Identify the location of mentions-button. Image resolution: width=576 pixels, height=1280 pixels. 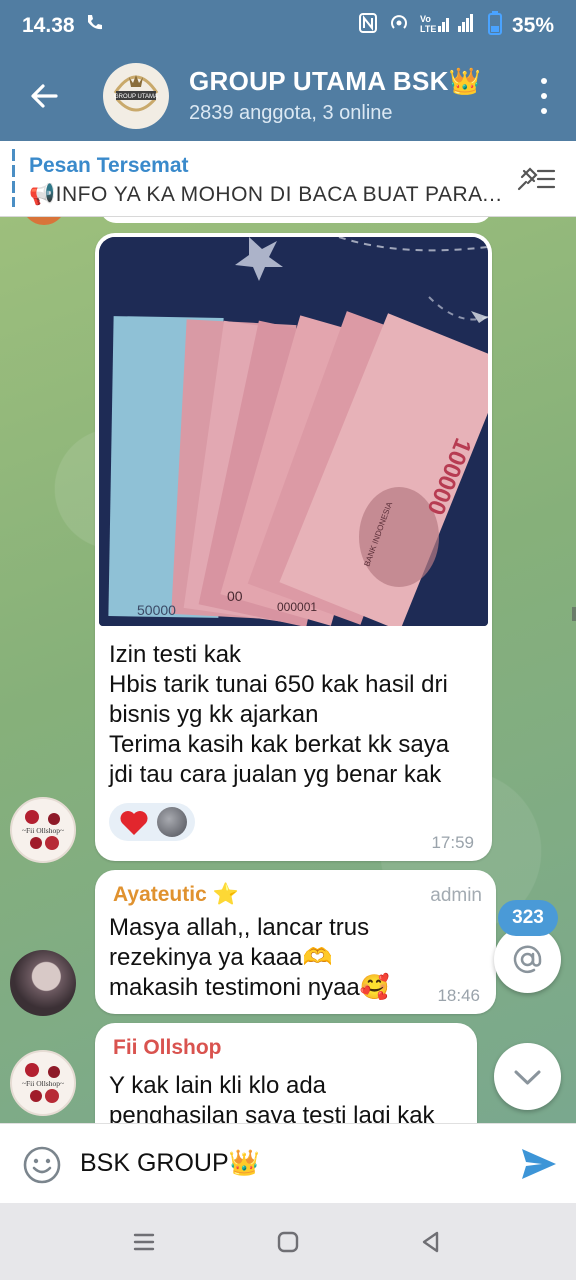
(527, 959).